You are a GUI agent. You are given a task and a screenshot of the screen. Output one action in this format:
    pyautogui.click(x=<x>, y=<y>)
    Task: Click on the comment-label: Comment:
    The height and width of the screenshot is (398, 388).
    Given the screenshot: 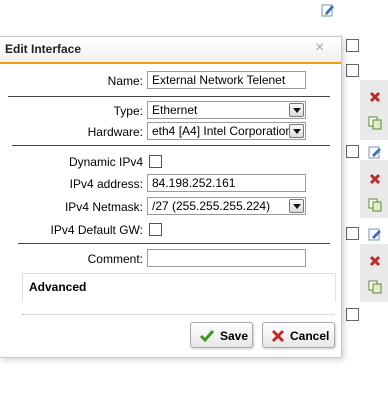 What is the action you would take?
    pyautogui.click(x=115, y=259)
    